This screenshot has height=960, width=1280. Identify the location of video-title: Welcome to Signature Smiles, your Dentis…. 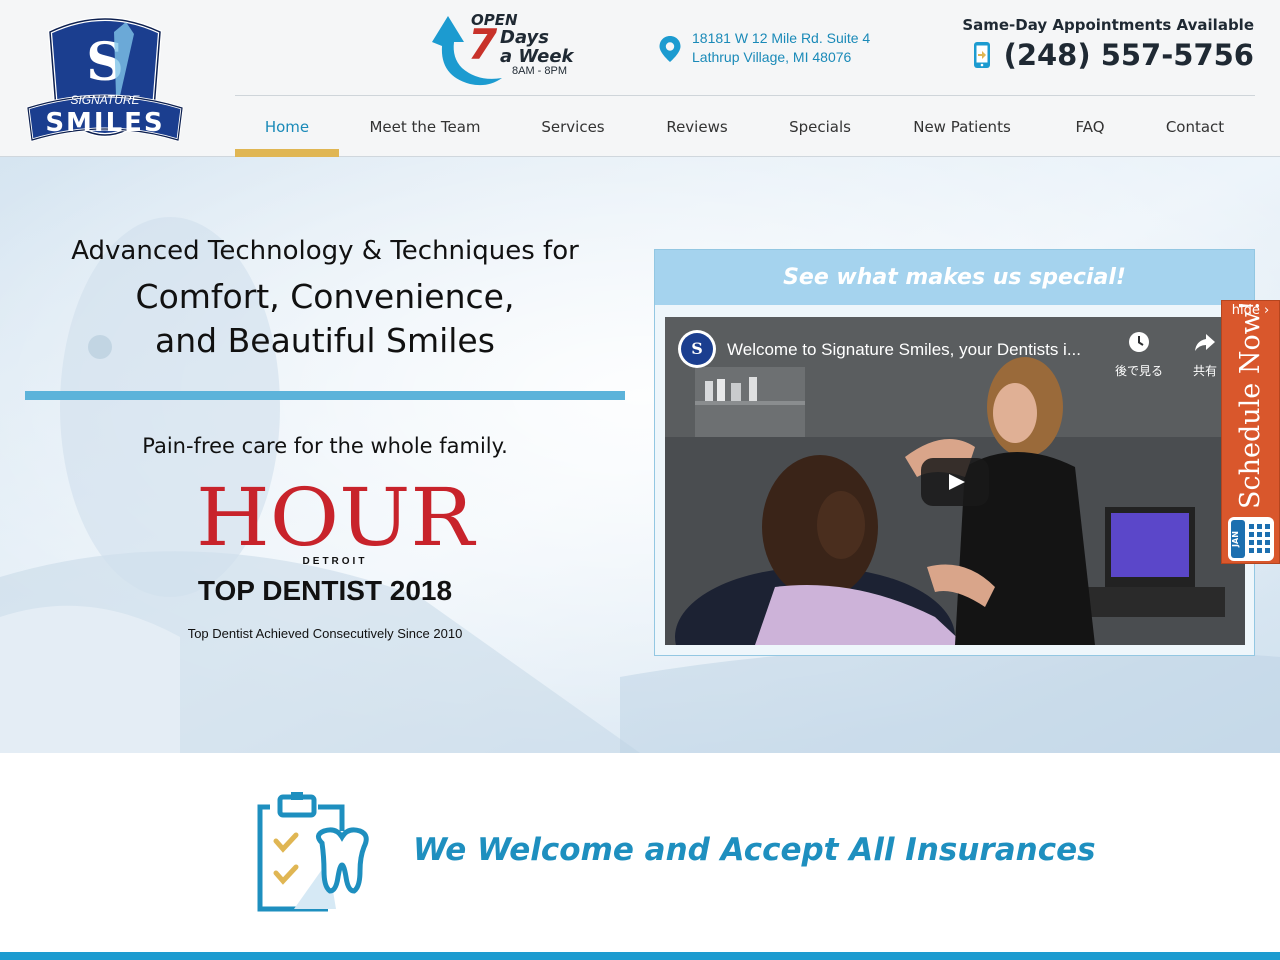
(904, 350).